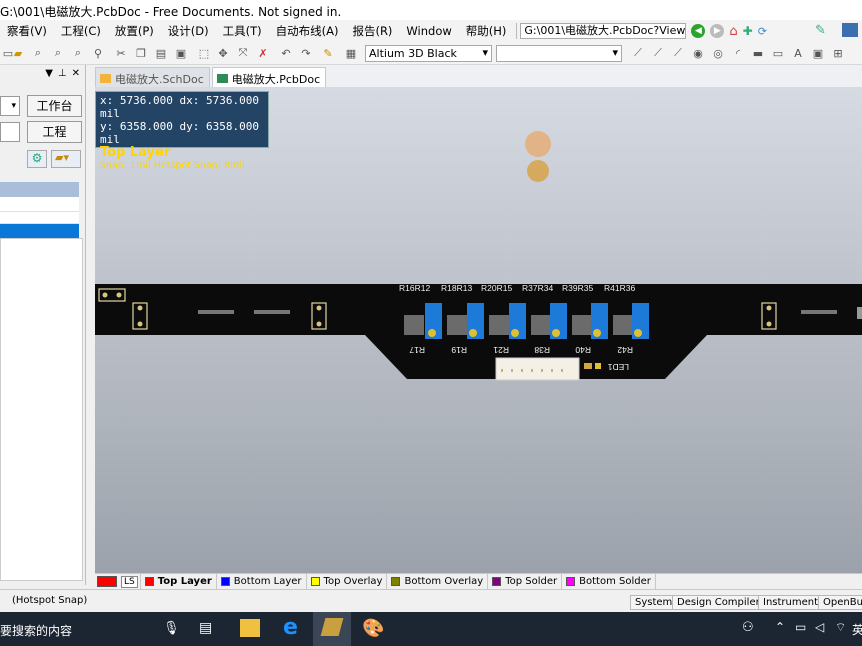 This screenshot has width=862, height=646. What do you see at coordinates (351, 53) in the screenshot?
I see `browse-icon: ▦` at bounding box center [351, 53].